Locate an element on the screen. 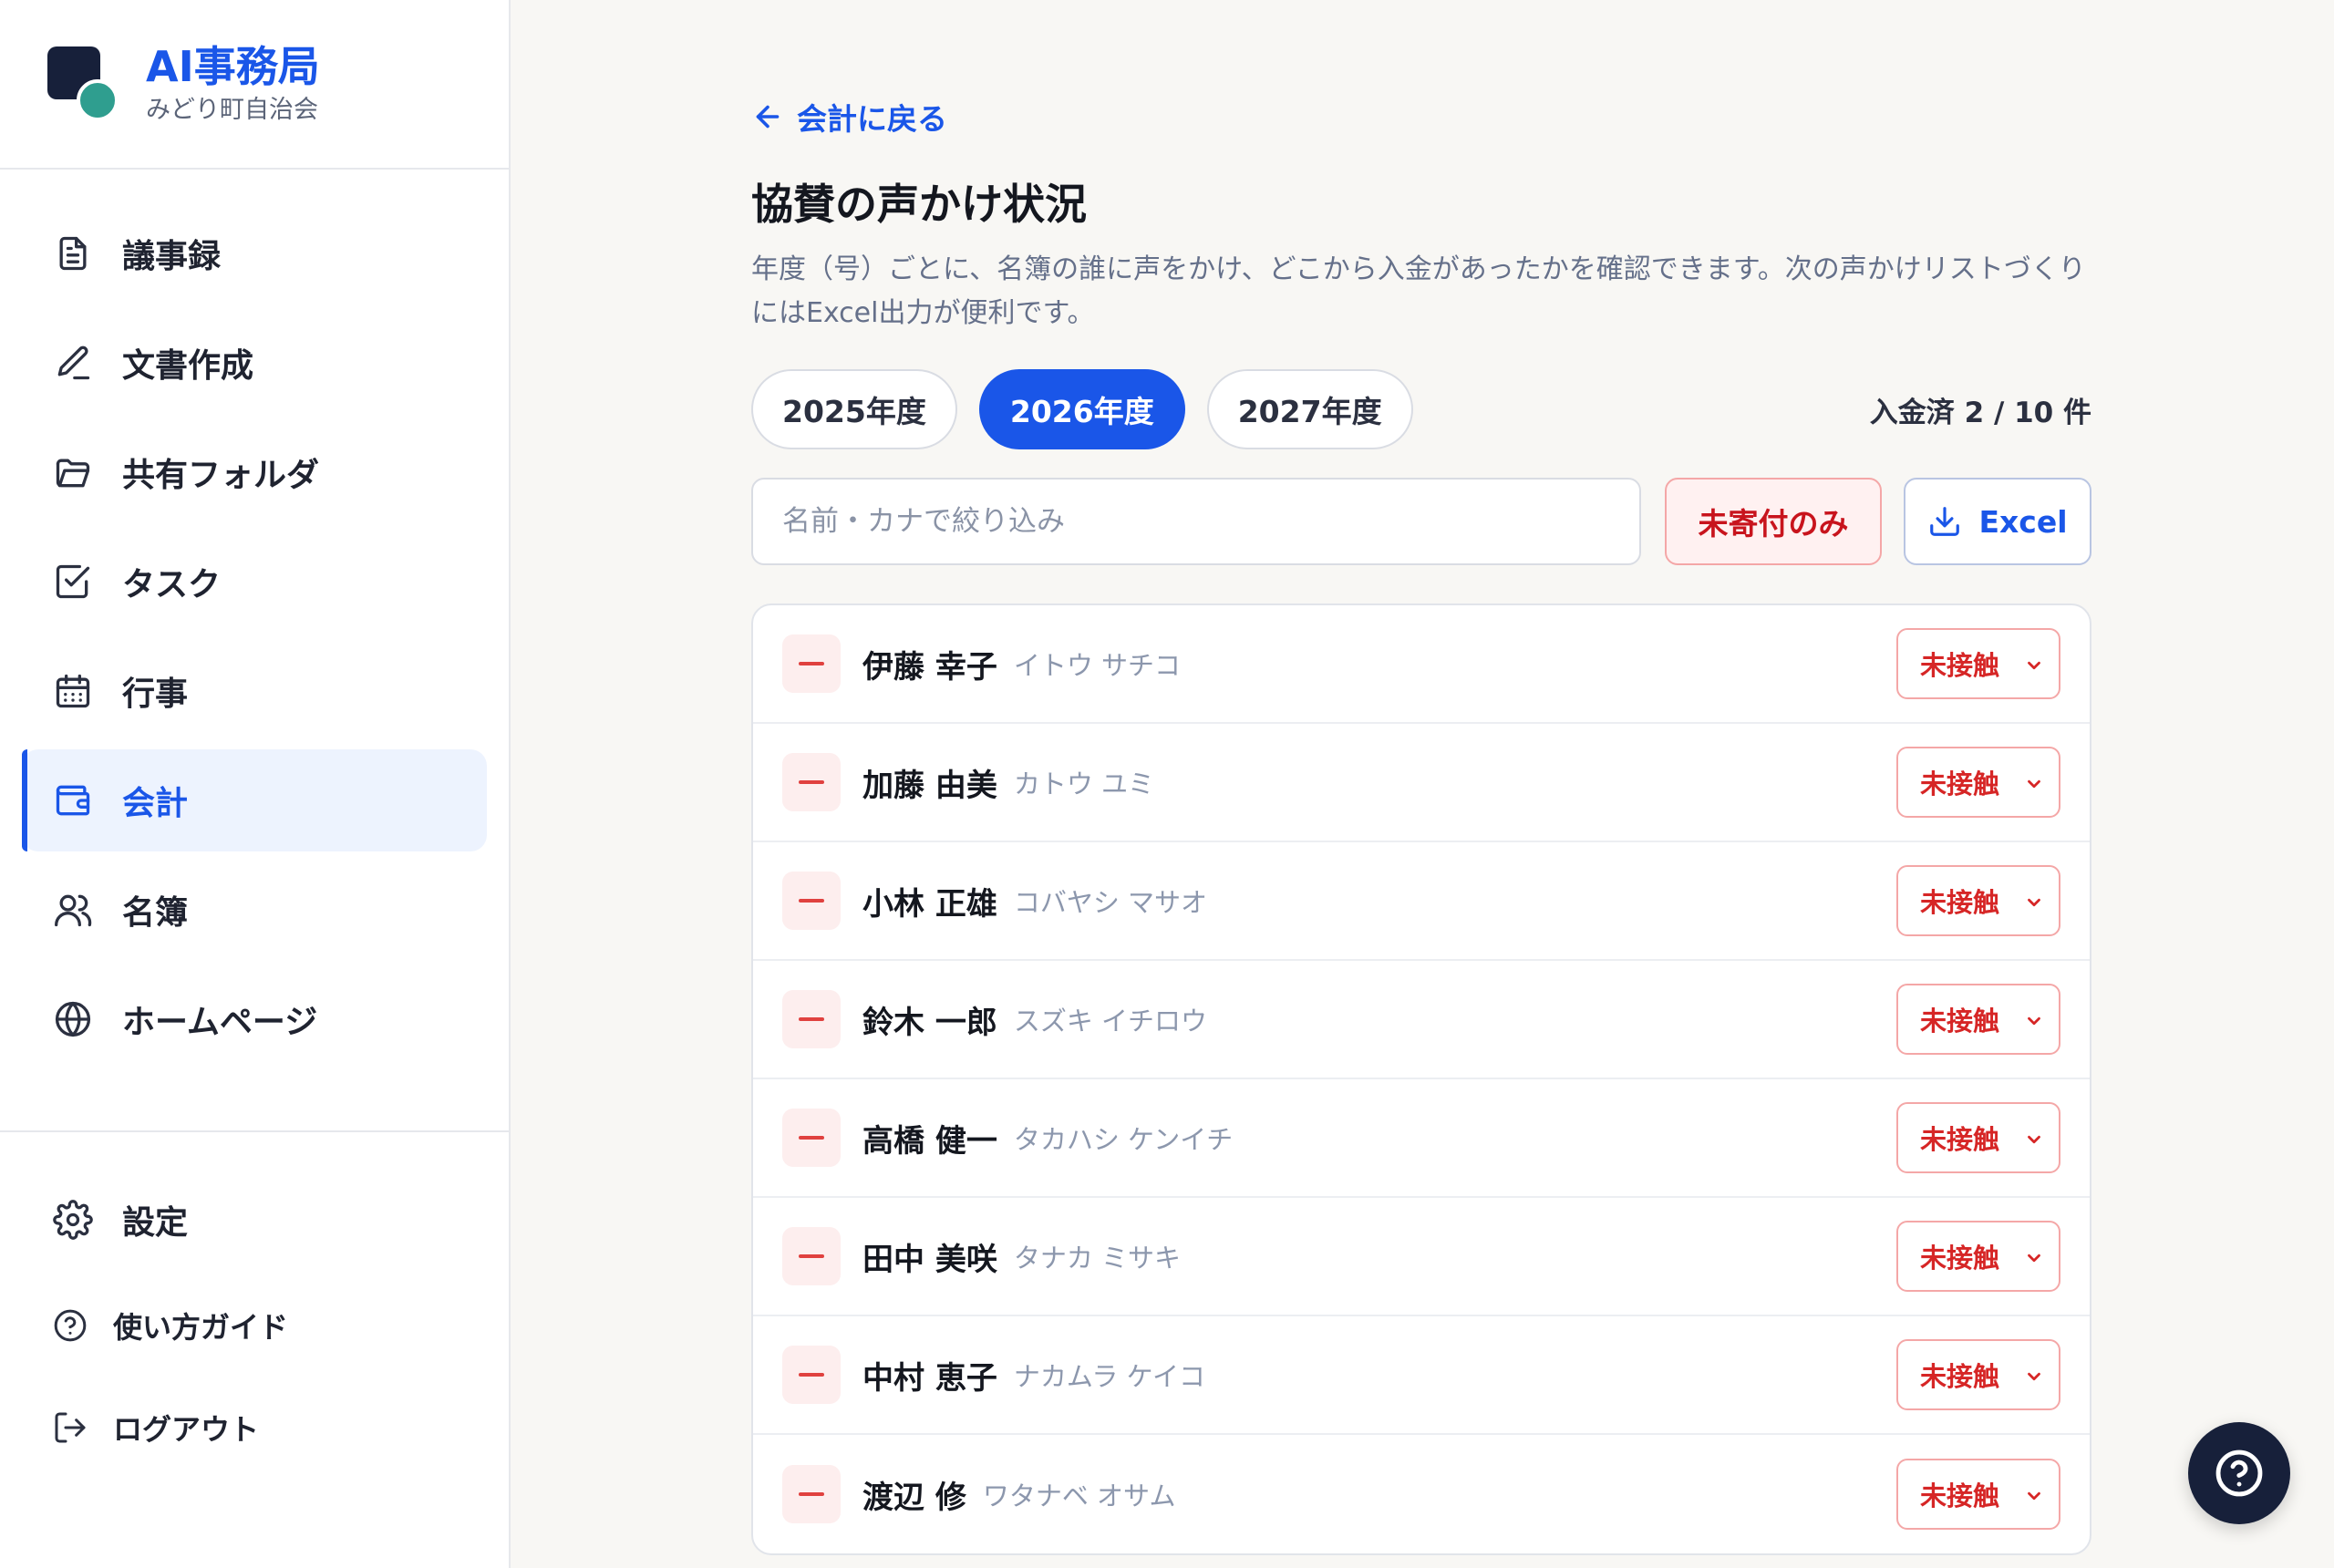  member-kana: コバヤシ マサオ is located at coordinates (1110, 902).